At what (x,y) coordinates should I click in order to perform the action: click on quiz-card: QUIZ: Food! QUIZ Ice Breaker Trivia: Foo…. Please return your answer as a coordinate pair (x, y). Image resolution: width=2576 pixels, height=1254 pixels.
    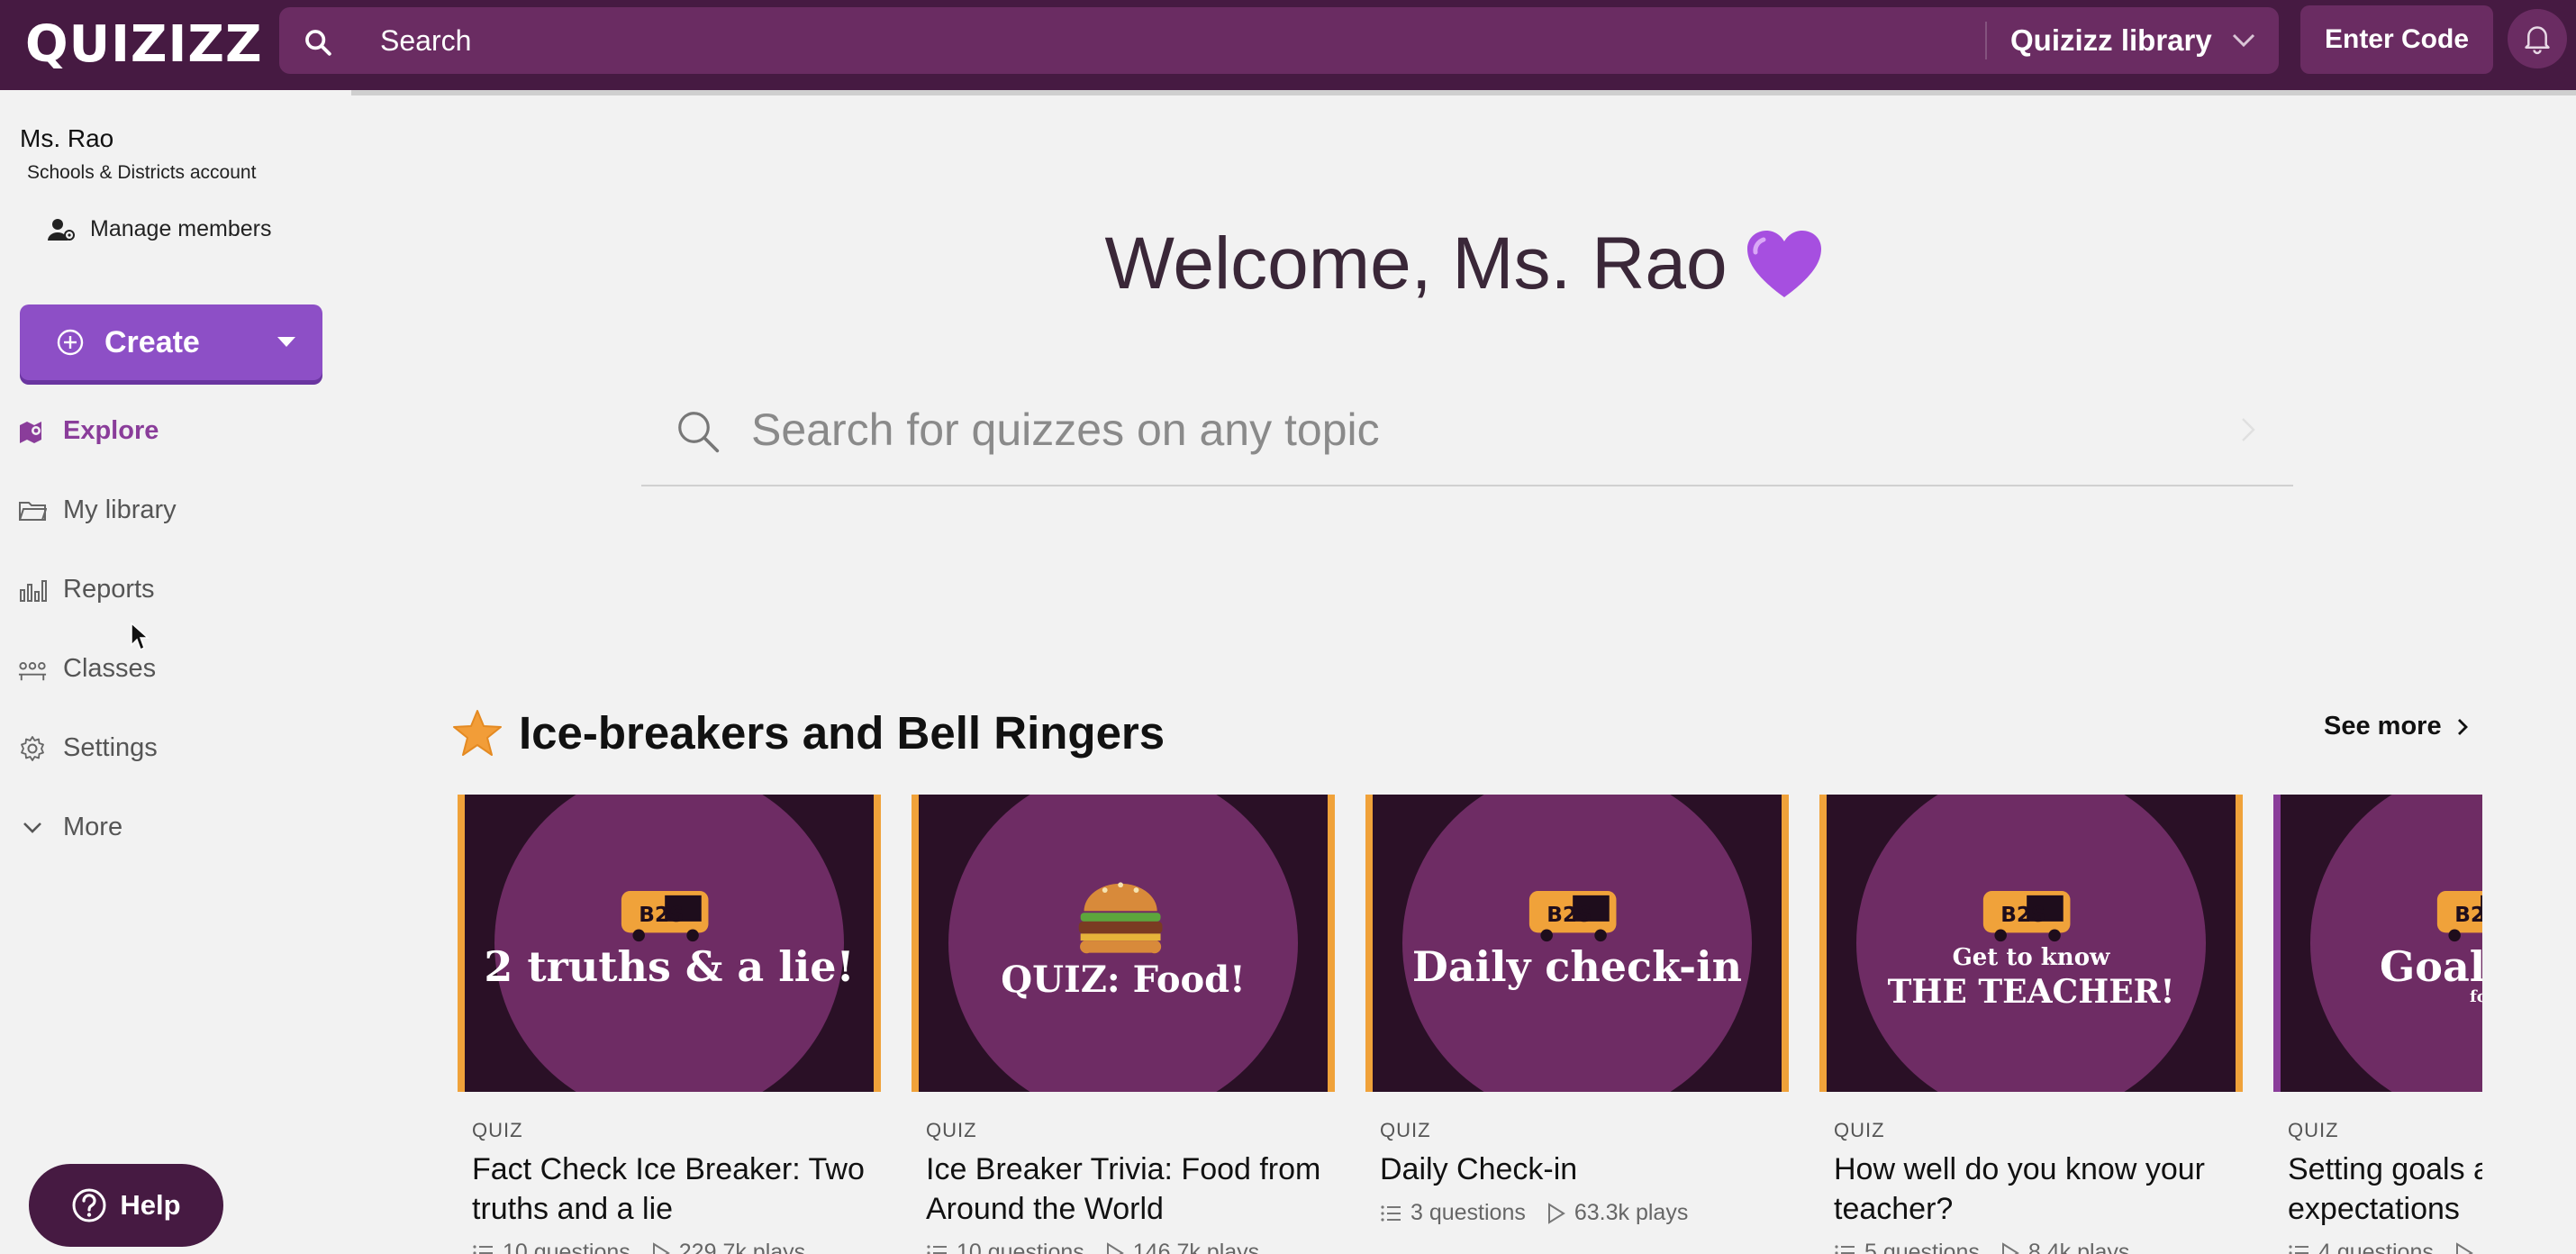
    Looking at the image, I should click on (1124, 1024).